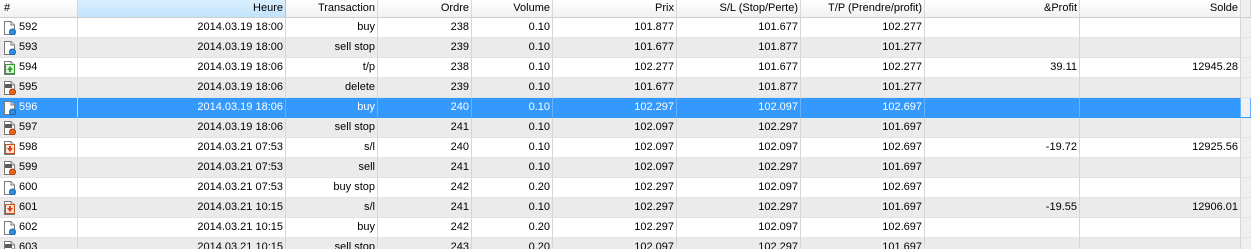  Describe the element at coordinates (615, 243) in the screenshot. I see `price-cell: 102.097` at that location.